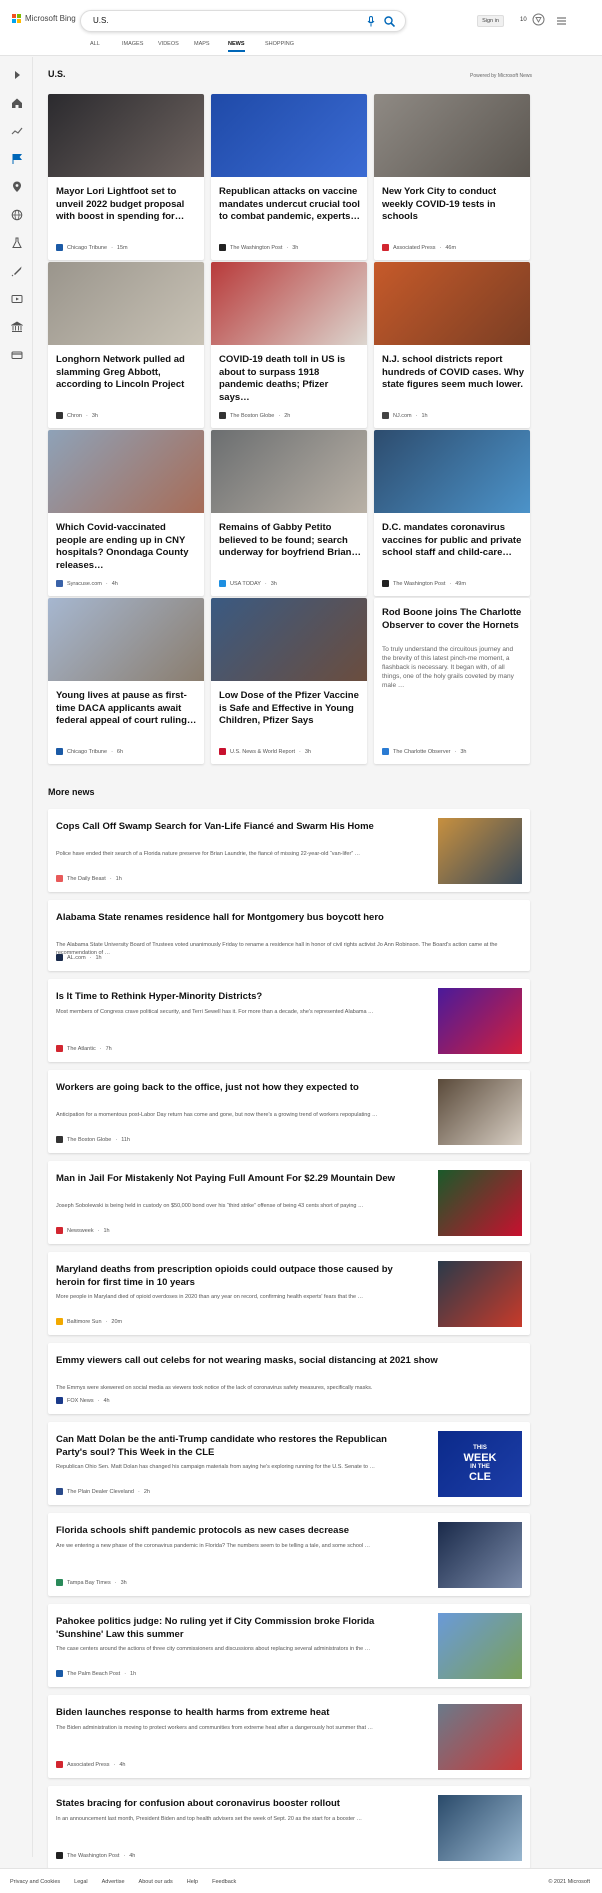  What do you see at coordinates (258, 247) in the screenshot?
I see `news-source: The Washington Post · 3h` at bounding box center [258, 247].